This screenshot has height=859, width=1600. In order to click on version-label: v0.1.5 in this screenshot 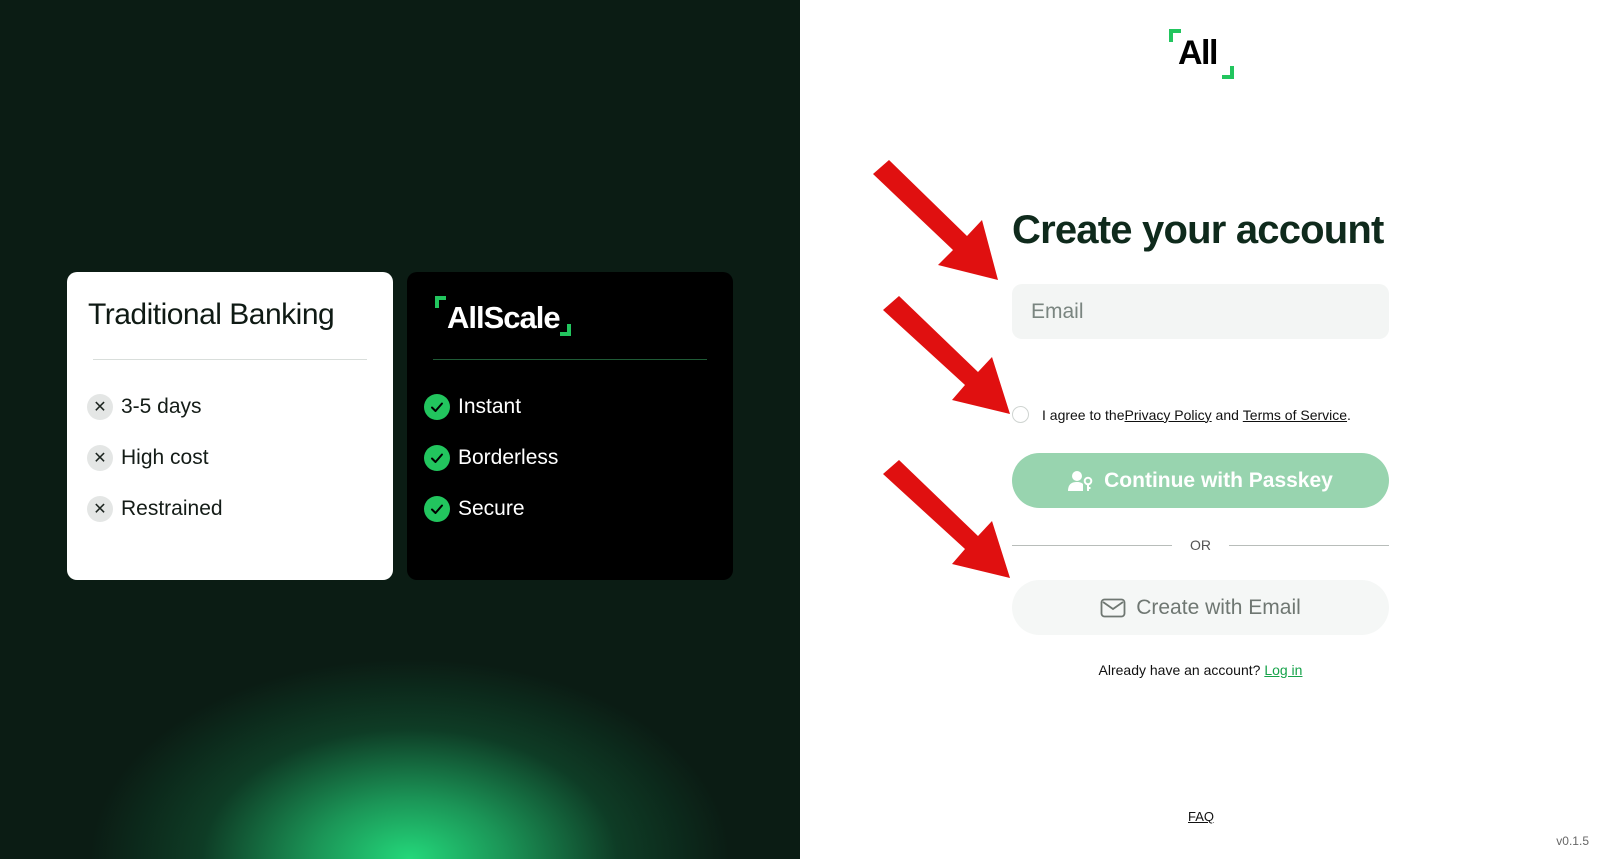, I will do `click(1572, 841)`.